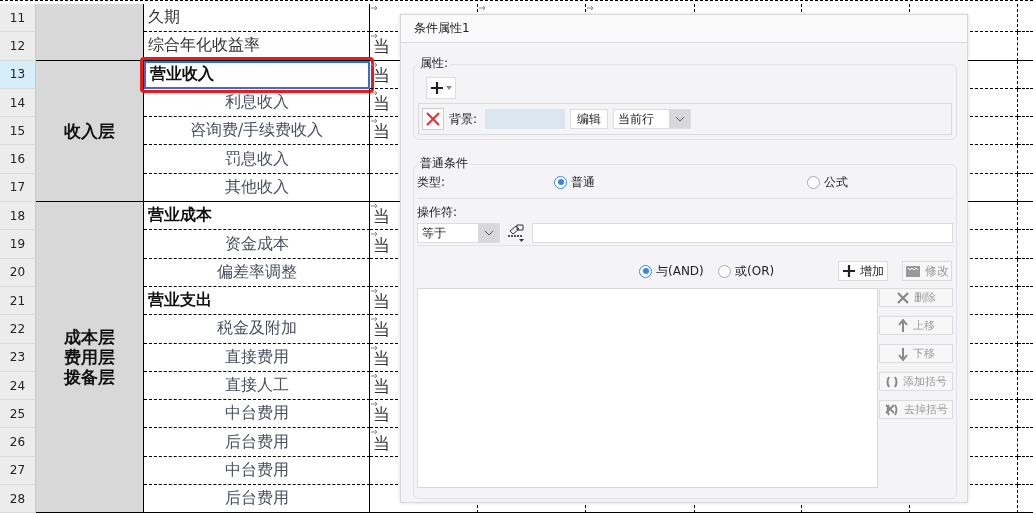  What do you see at coordinates (863, 271) in the screenshot?
I see `add-button: 增加` at bounding box center [863, 271].